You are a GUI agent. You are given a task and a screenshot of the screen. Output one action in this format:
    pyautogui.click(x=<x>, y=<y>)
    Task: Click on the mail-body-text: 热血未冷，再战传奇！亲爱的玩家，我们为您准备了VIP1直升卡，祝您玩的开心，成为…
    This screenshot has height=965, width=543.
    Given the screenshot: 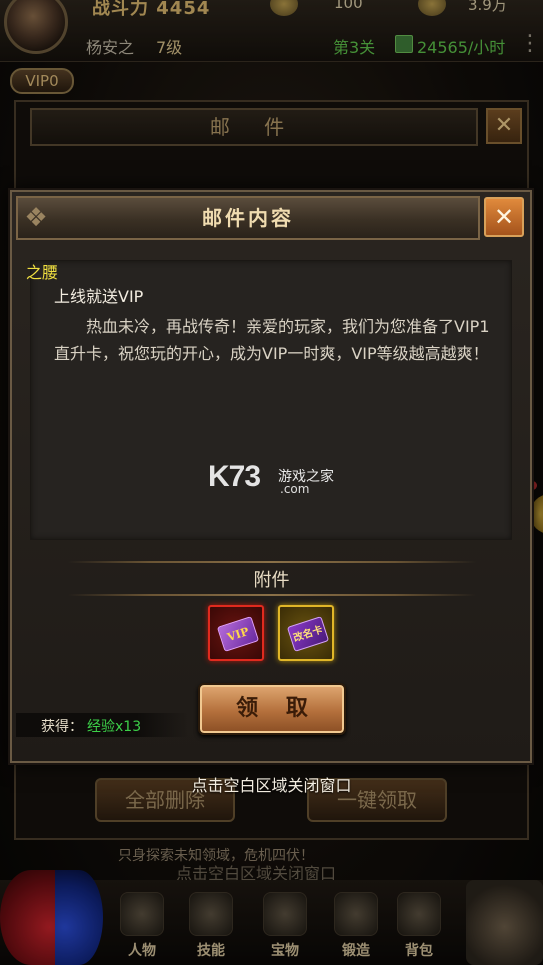 What is the action you would take?
    pyautogui.click(x=272, y=340)
    